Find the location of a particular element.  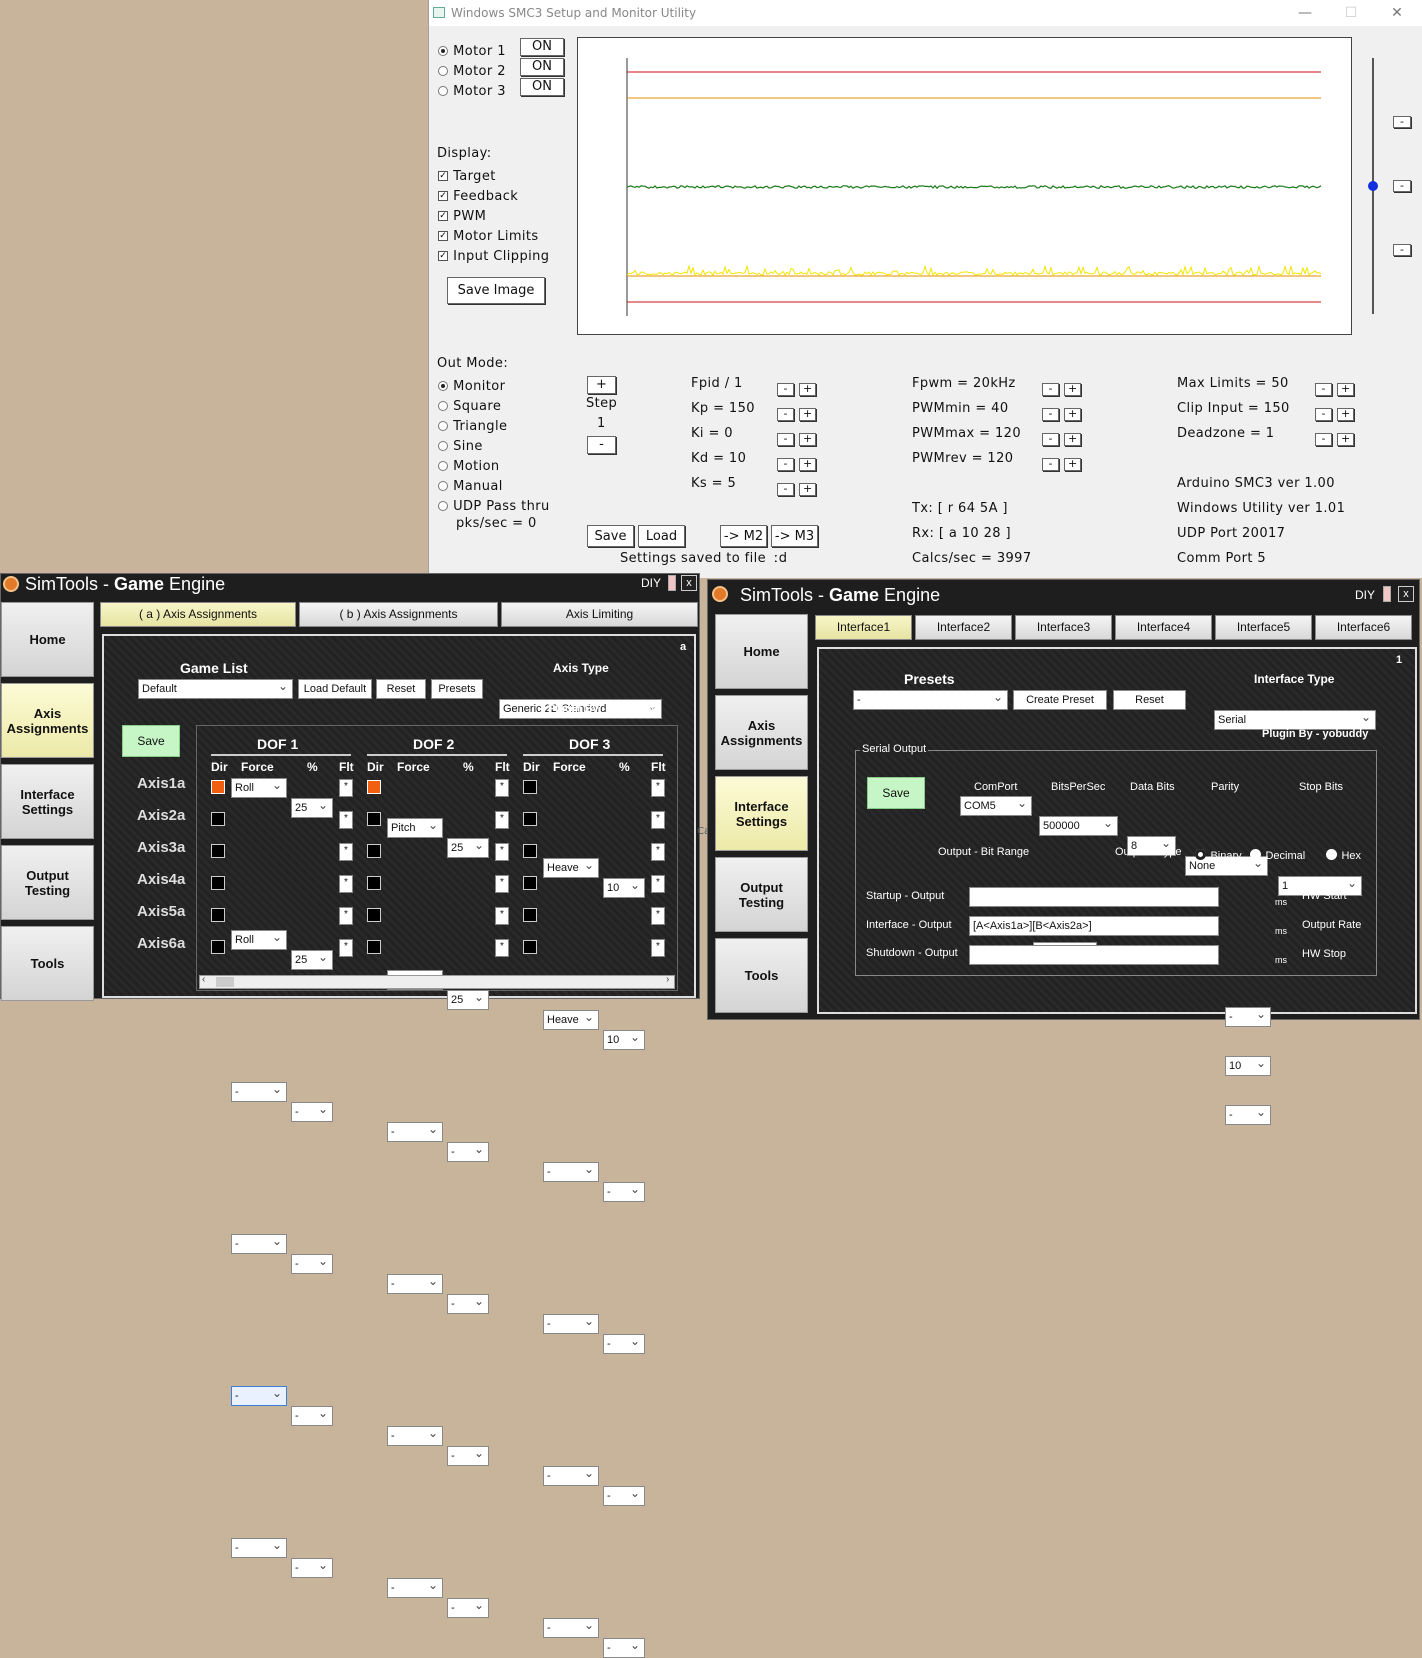

interface-output-field: [A<Axis1a>][B<Axis2a>] is located at coordinates (1094, 926).